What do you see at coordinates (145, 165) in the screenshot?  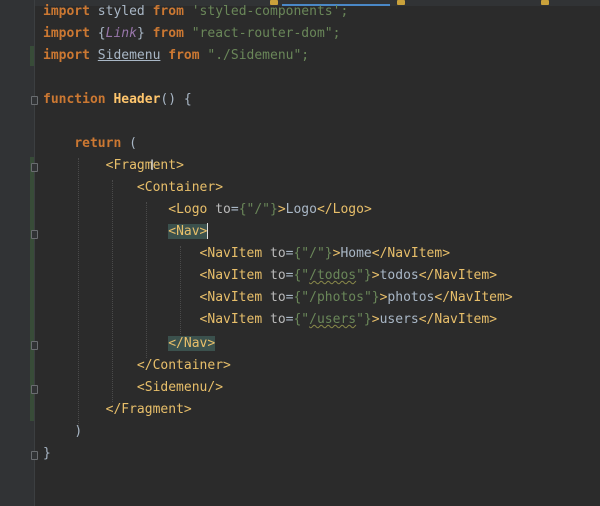 I see `tag-name: Fragment` at bounding box center [145, 165].